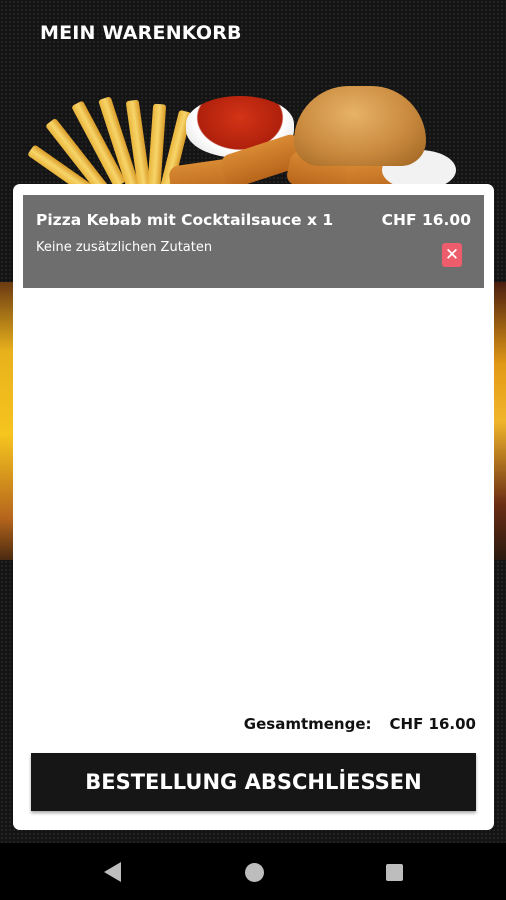 The image size is (506, 900). Describe the element at coordinates (360, 126) in the screenshot. I see `burger` at that location.